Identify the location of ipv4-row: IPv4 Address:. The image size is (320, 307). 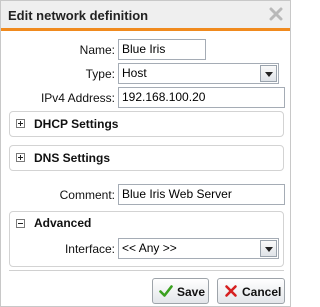
(58, 98).